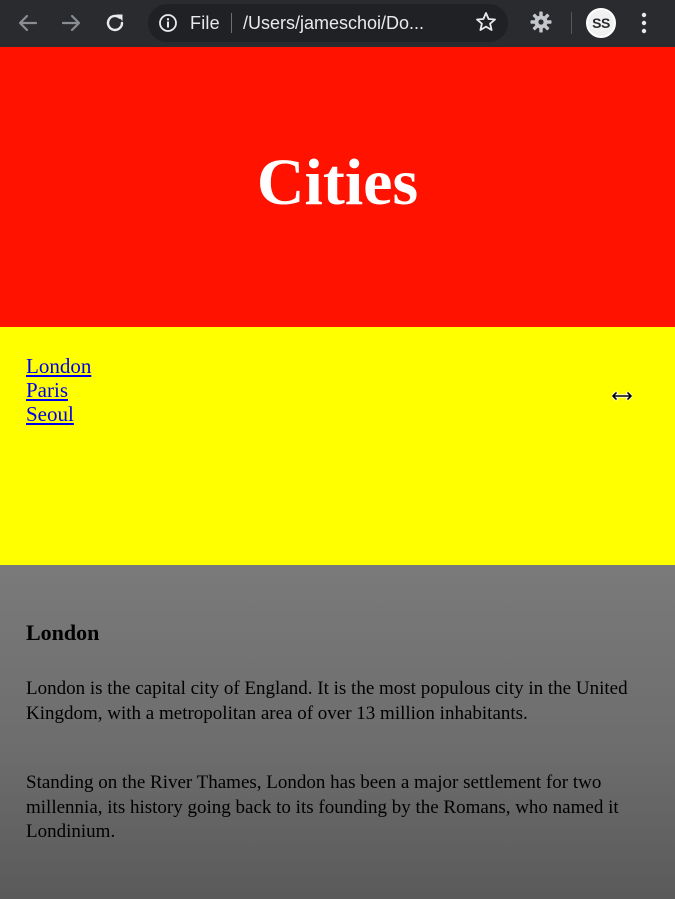  What do you see at coordinates (644, 23) in the screenshot?
I see `menu-dots-icon` at bounding box center [644, 23].